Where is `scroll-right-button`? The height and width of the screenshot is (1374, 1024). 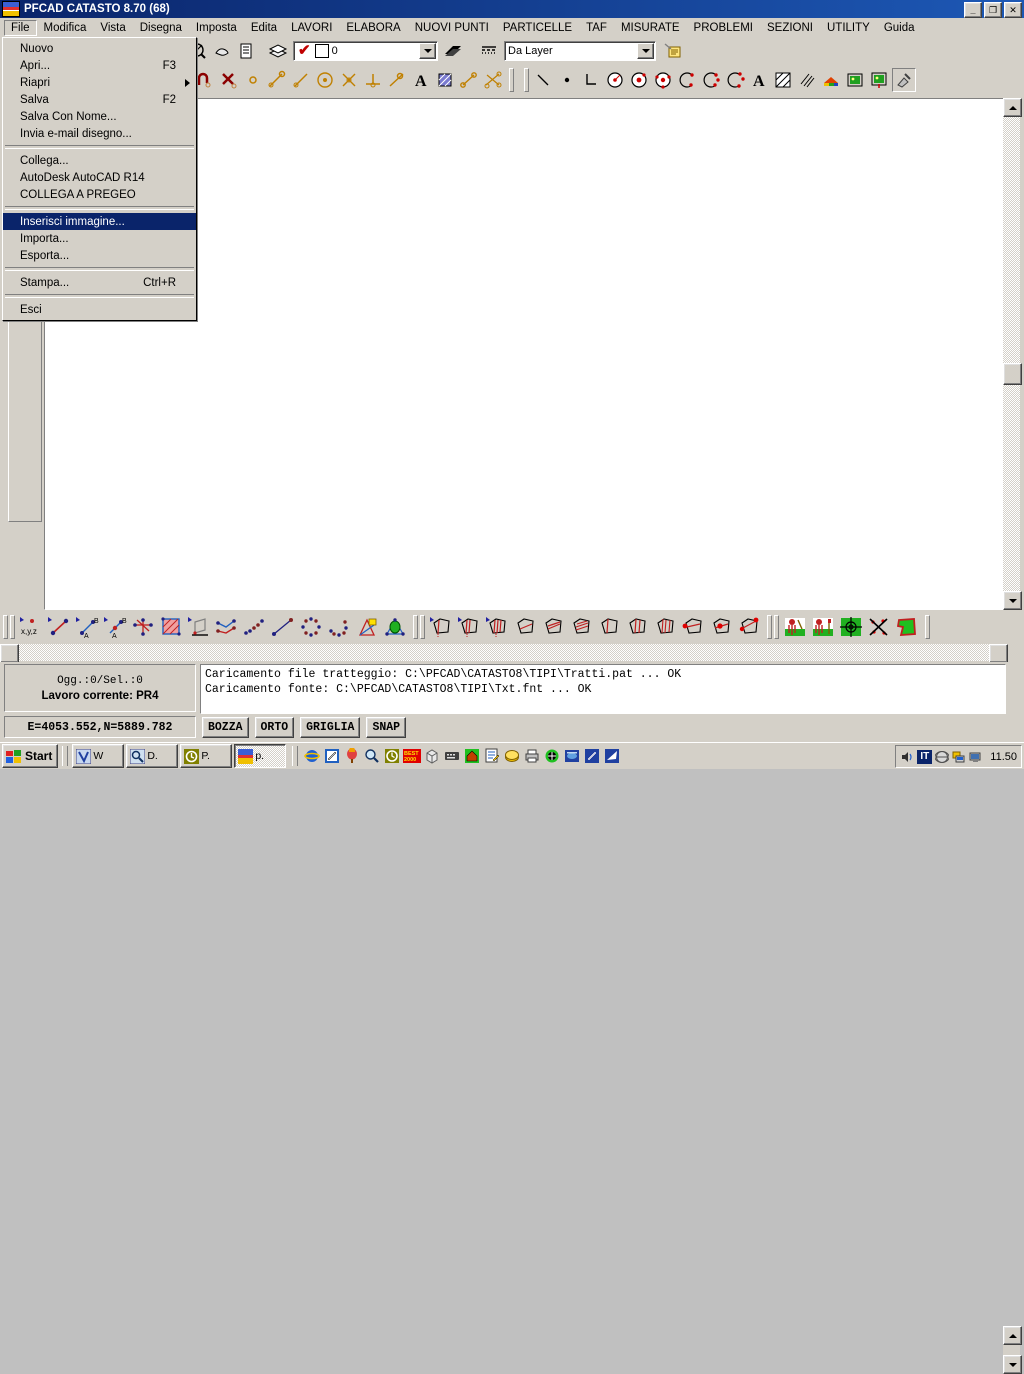
scroll-right-button is located at coordinates (998, 653).